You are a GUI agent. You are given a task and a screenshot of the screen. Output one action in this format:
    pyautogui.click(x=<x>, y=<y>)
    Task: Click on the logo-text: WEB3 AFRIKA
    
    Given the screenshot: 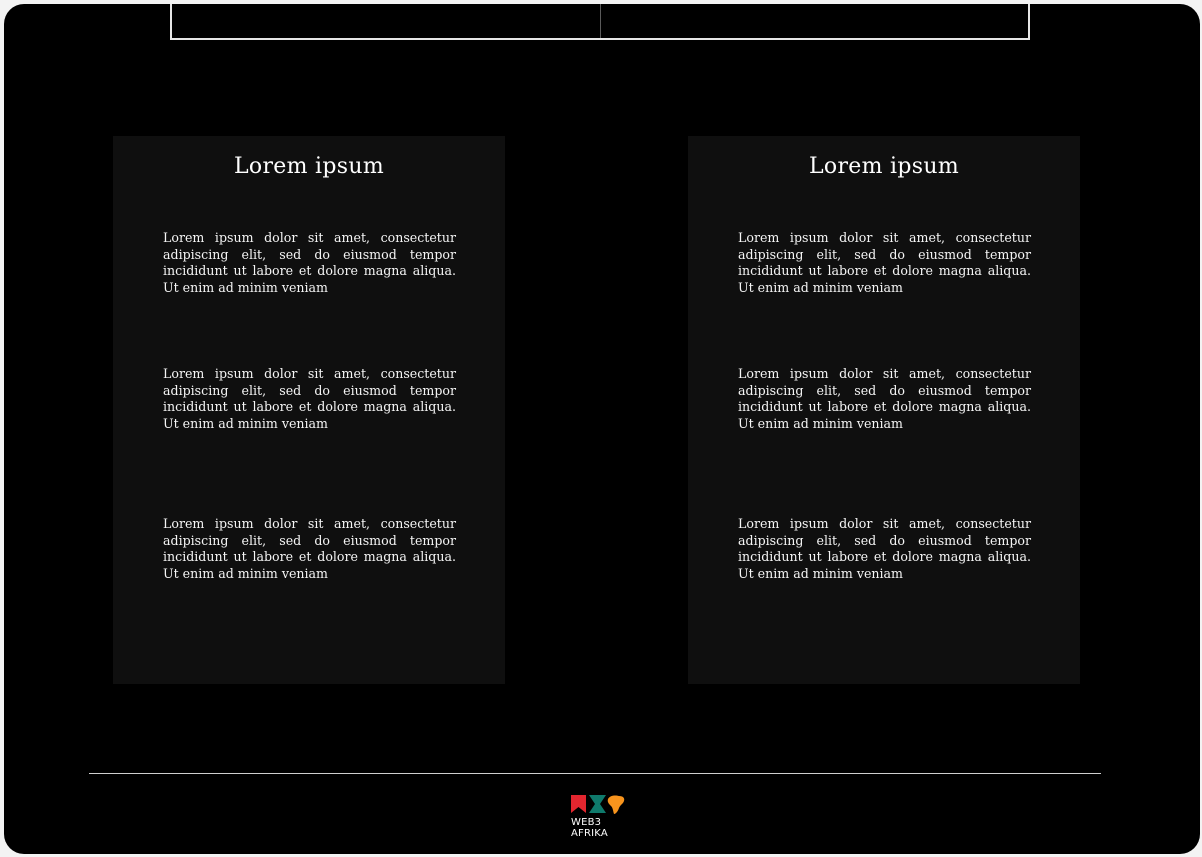 What is the action you would take?
    pyautogui.click(x=589, y=828)
    